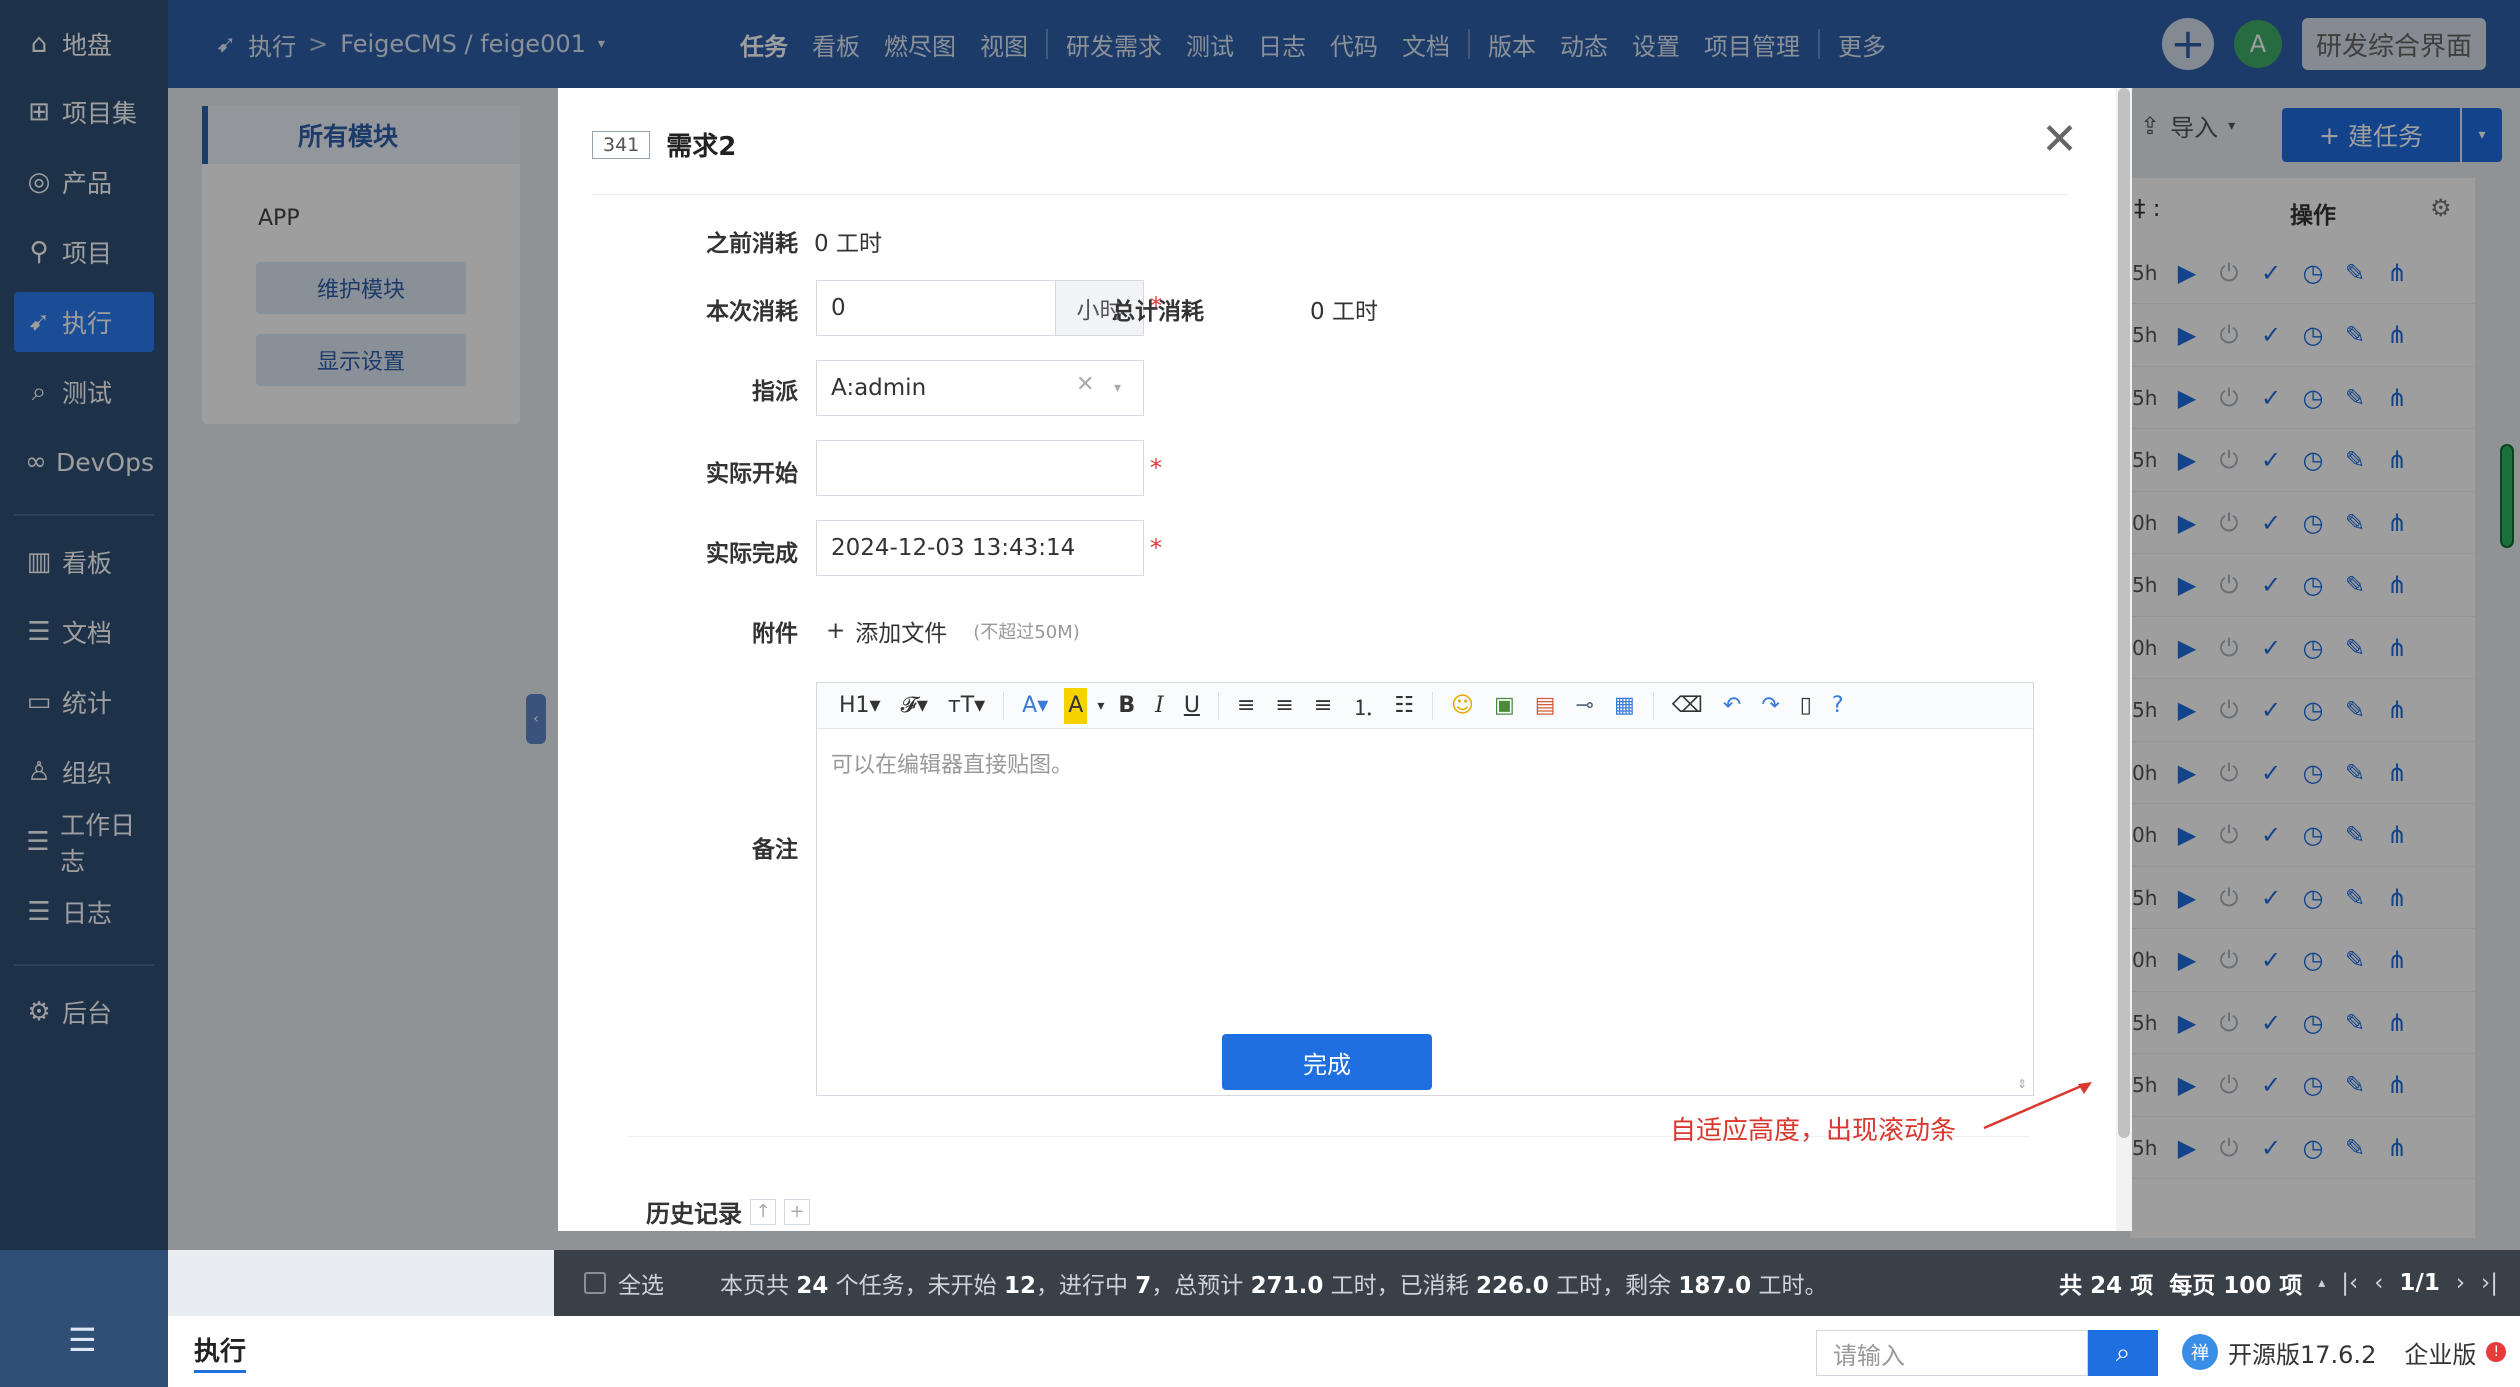 The width and height of the screenshot is (2520, 1387). Describe the element at coordinates (1284, 706) in the screenshot. I see `align-center-icon: ≡` at that location.